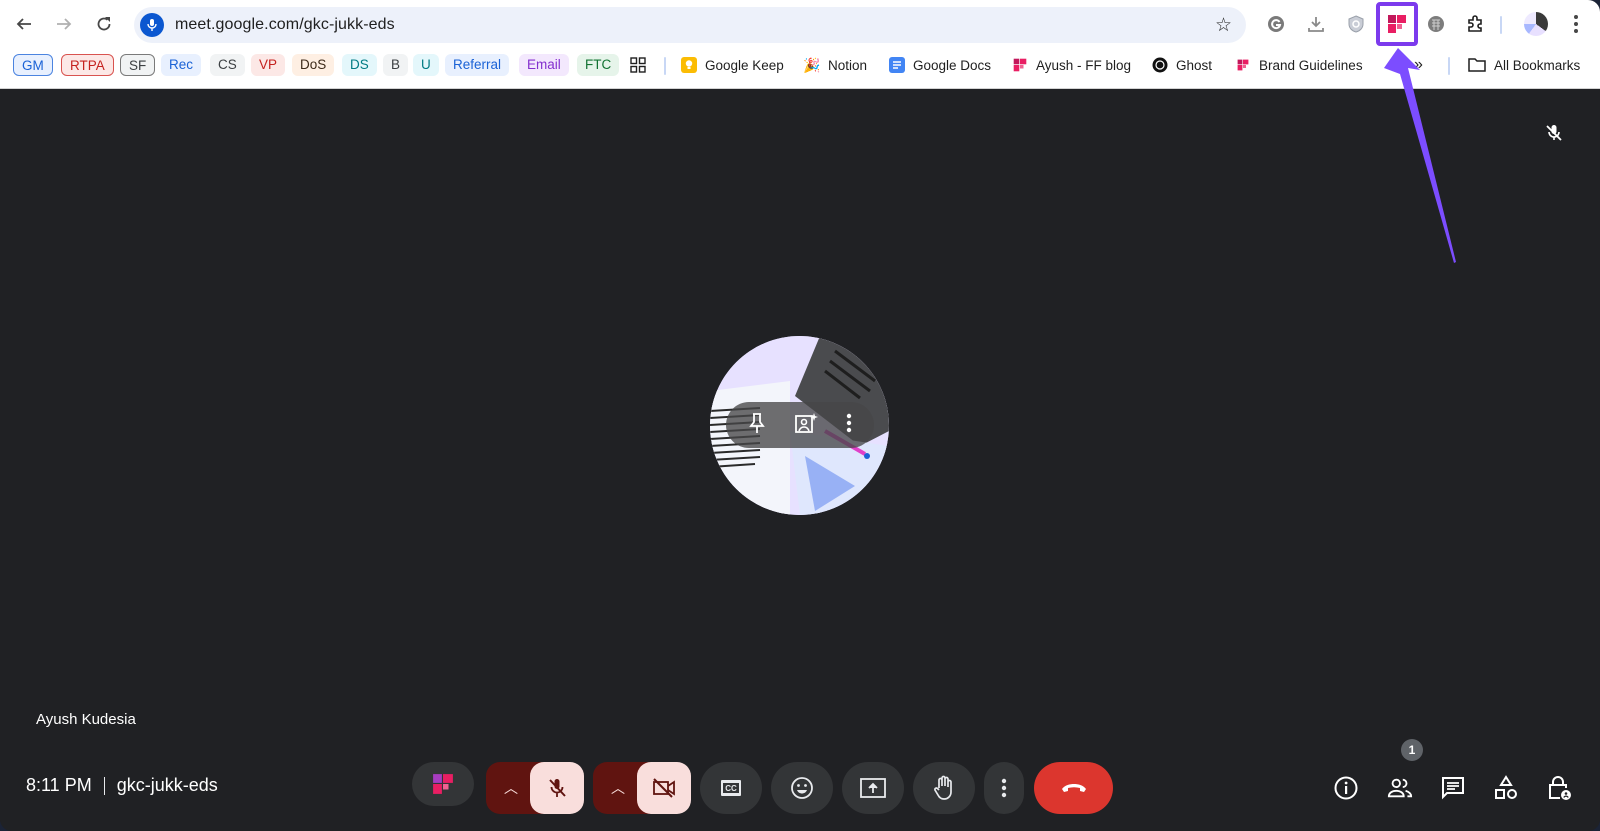 This screenshot has height=831, width=1600. I want to click on back-button, so click(24, 24).